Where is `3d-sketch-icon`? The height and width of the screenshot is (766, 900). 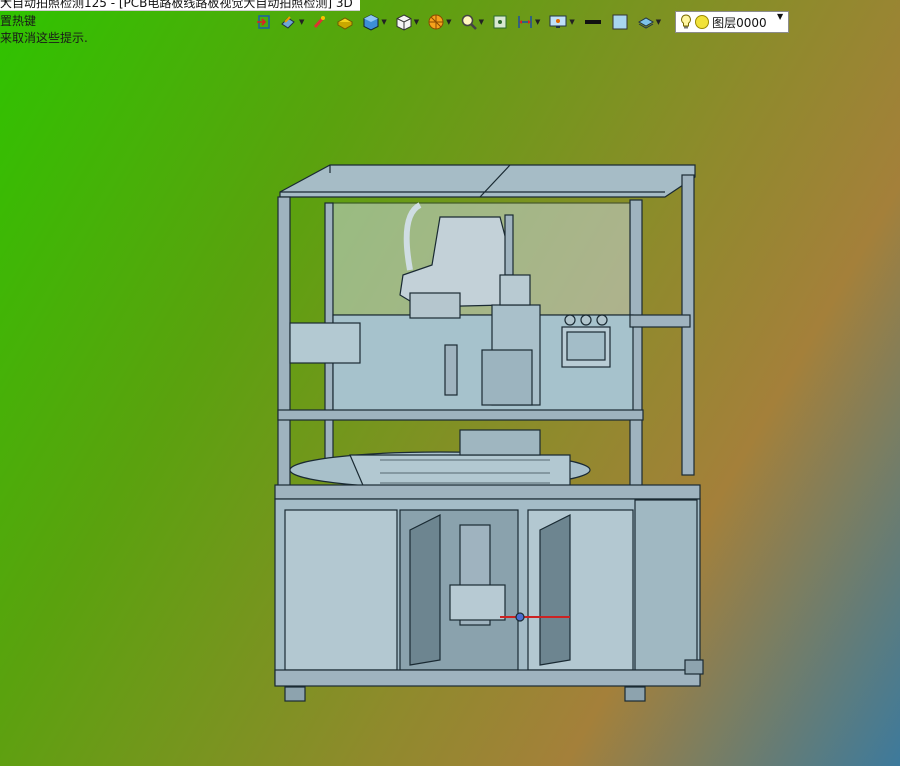
3d-sketch-icon is located at coordinates (345, 23).